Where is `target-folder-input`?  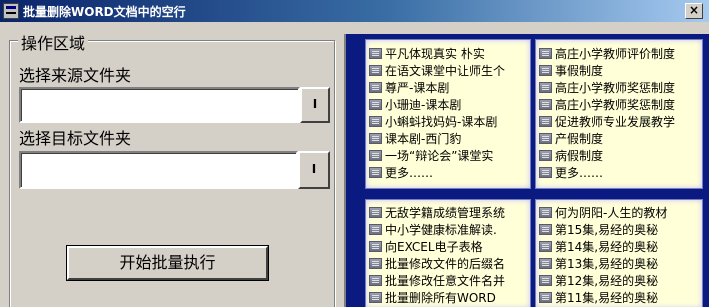 target-folder-input is located at coordinates (158, 170).